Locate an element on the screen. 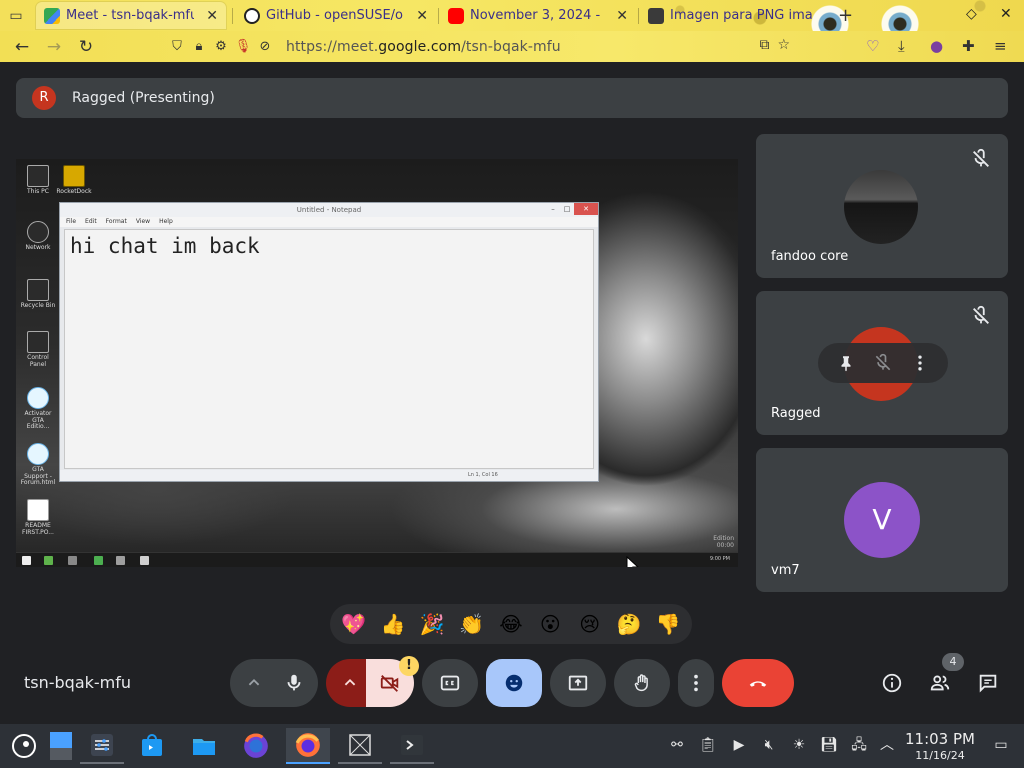  reaction-party: 🎉 is located at coordinates (432, 624).